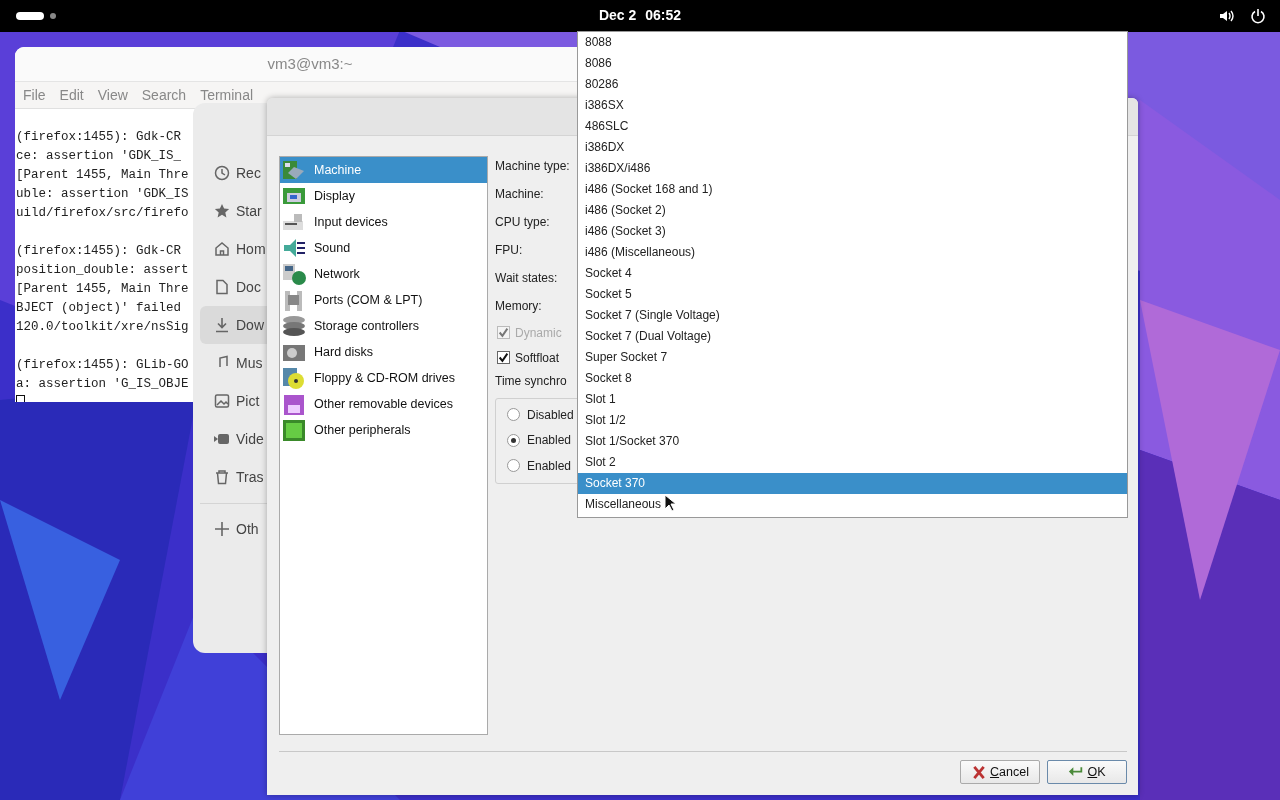  Describe the element at coordinates (99, 156) in the screenshot. I see `terminal-line: ce: assertion 'GDK_IS_` at that location.